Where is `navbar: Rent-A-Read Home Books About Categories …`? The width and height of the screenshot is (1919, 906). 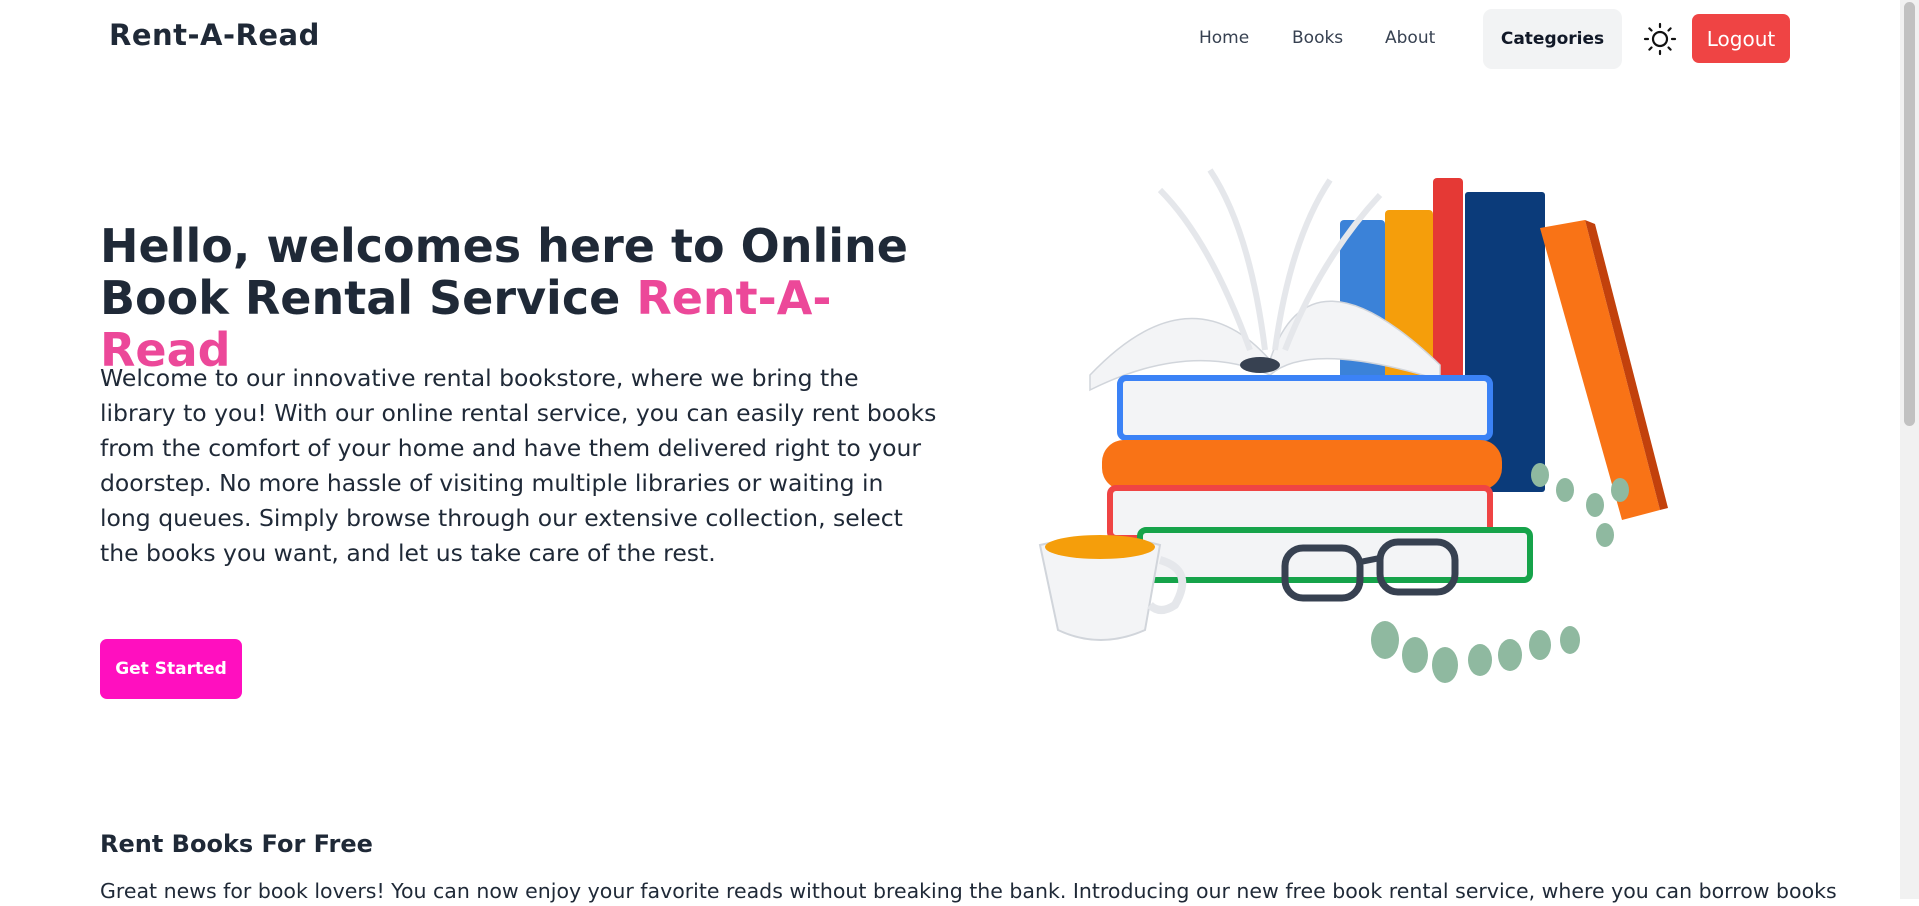
navbar: Rent-A-Read Home Books About Categories … is located at coordinates (950, 39).